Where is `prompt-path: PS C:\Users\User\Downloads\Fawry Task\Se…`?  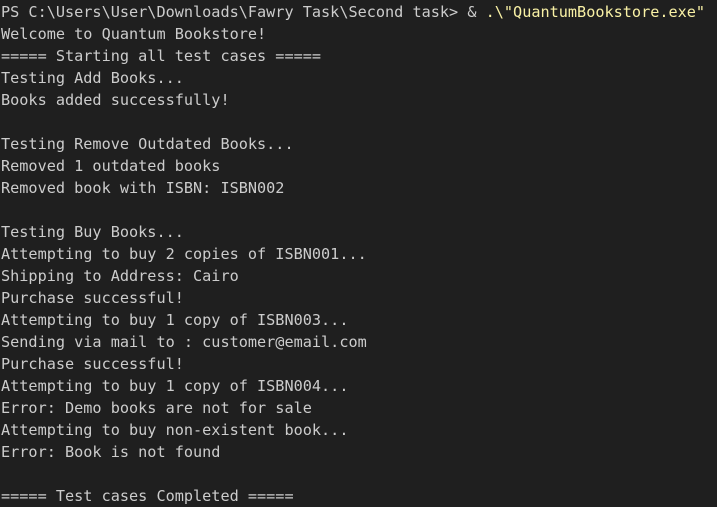 prompt-path: PS C:\Users\User\Downloads\Fawry Task\Se… is located at coordinates (234, 12).